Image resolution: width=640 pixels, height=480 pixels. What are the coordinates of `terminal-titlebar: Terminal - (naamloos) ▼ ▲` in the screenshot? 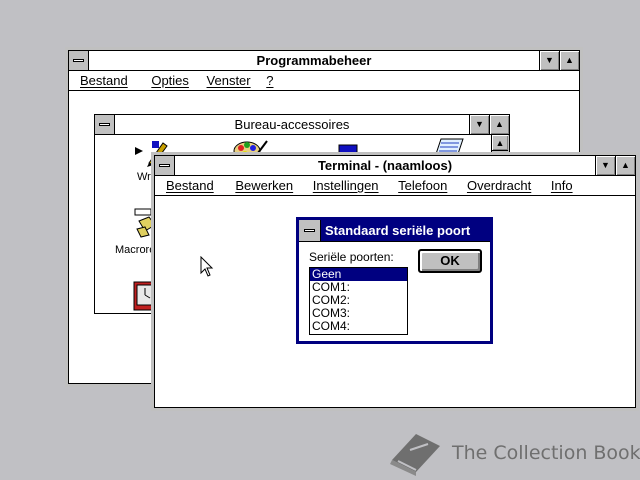 It's located at (395, 166).